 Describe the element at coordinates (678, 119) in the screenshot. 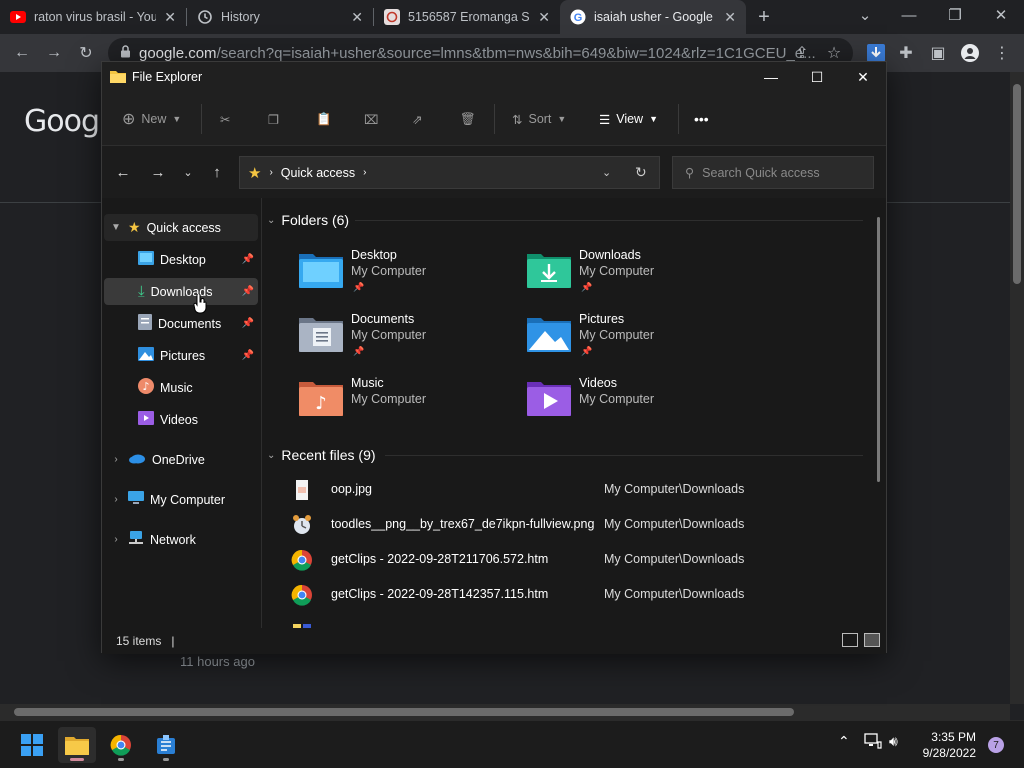

I see `separator` at that location.